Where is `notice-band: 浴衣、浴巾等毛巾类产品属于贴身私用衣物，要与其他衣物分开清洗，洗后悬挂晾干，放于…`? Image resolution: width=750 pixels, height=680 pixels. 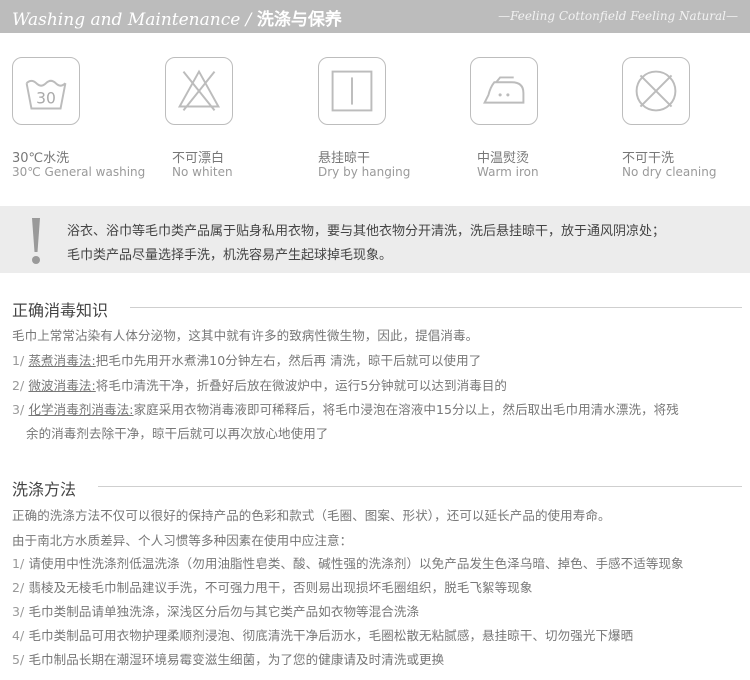 notice-band: 浴衣、浴巾等毛巾类产品属于贴身私用衣物，要与其他衣物分开清洗，洗后悬挂晾干，放于… is located at coordinates (375, 239).